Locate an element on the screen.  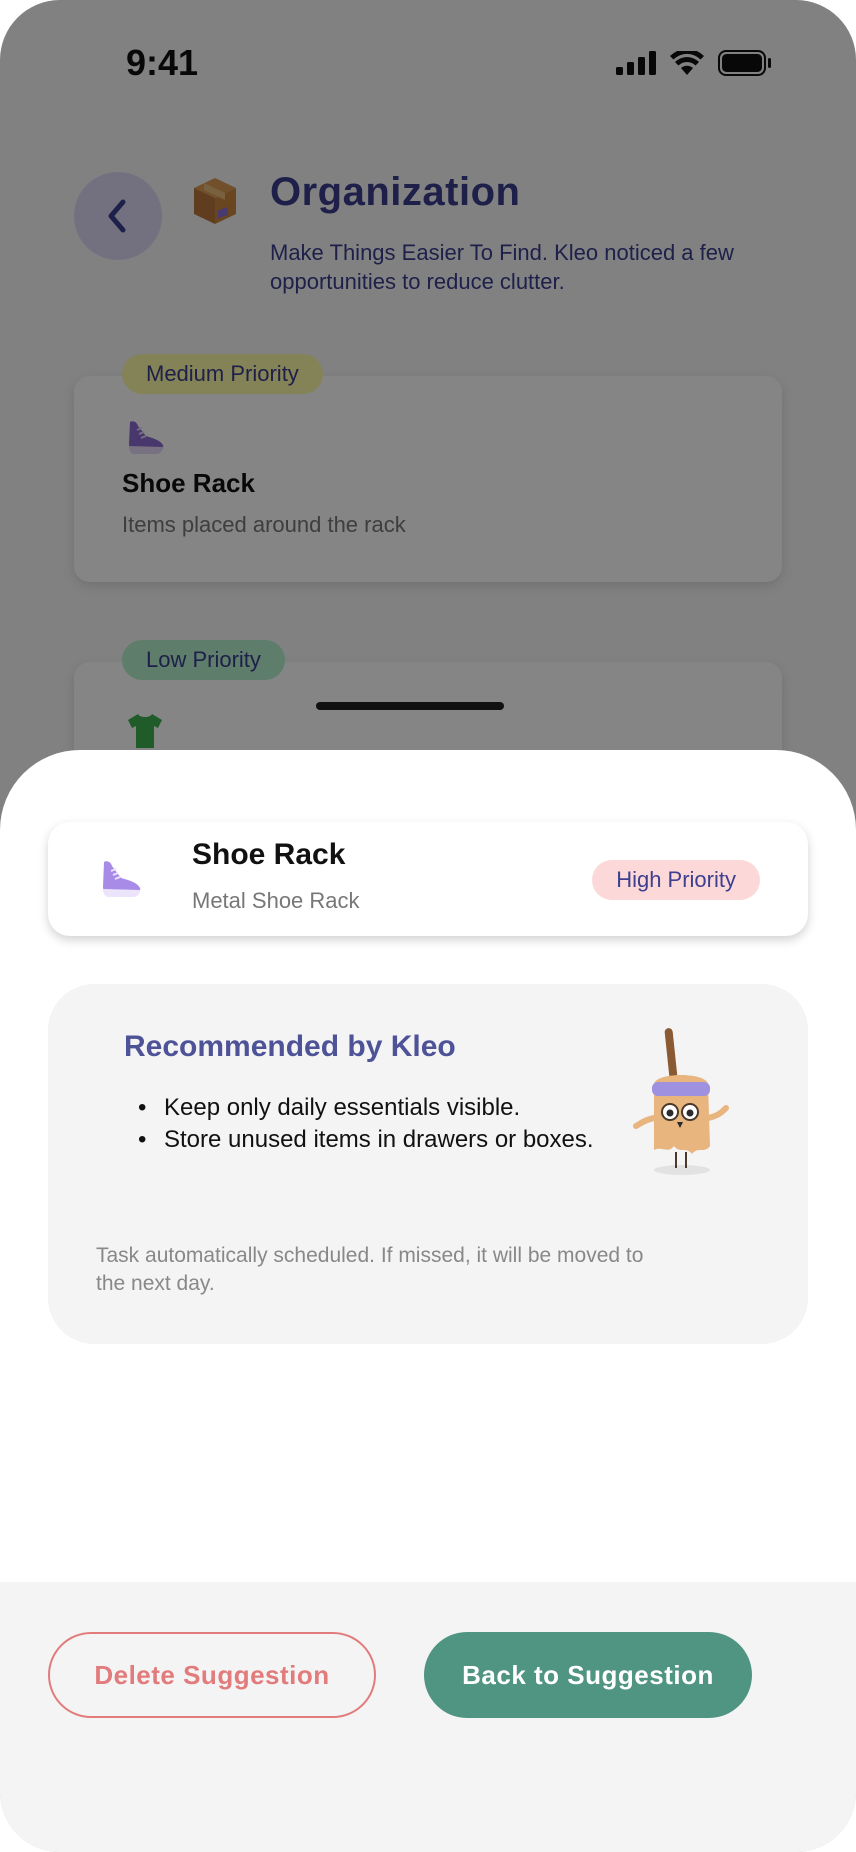
item-title: Shoe Rack is located at coordinates (269, 854).